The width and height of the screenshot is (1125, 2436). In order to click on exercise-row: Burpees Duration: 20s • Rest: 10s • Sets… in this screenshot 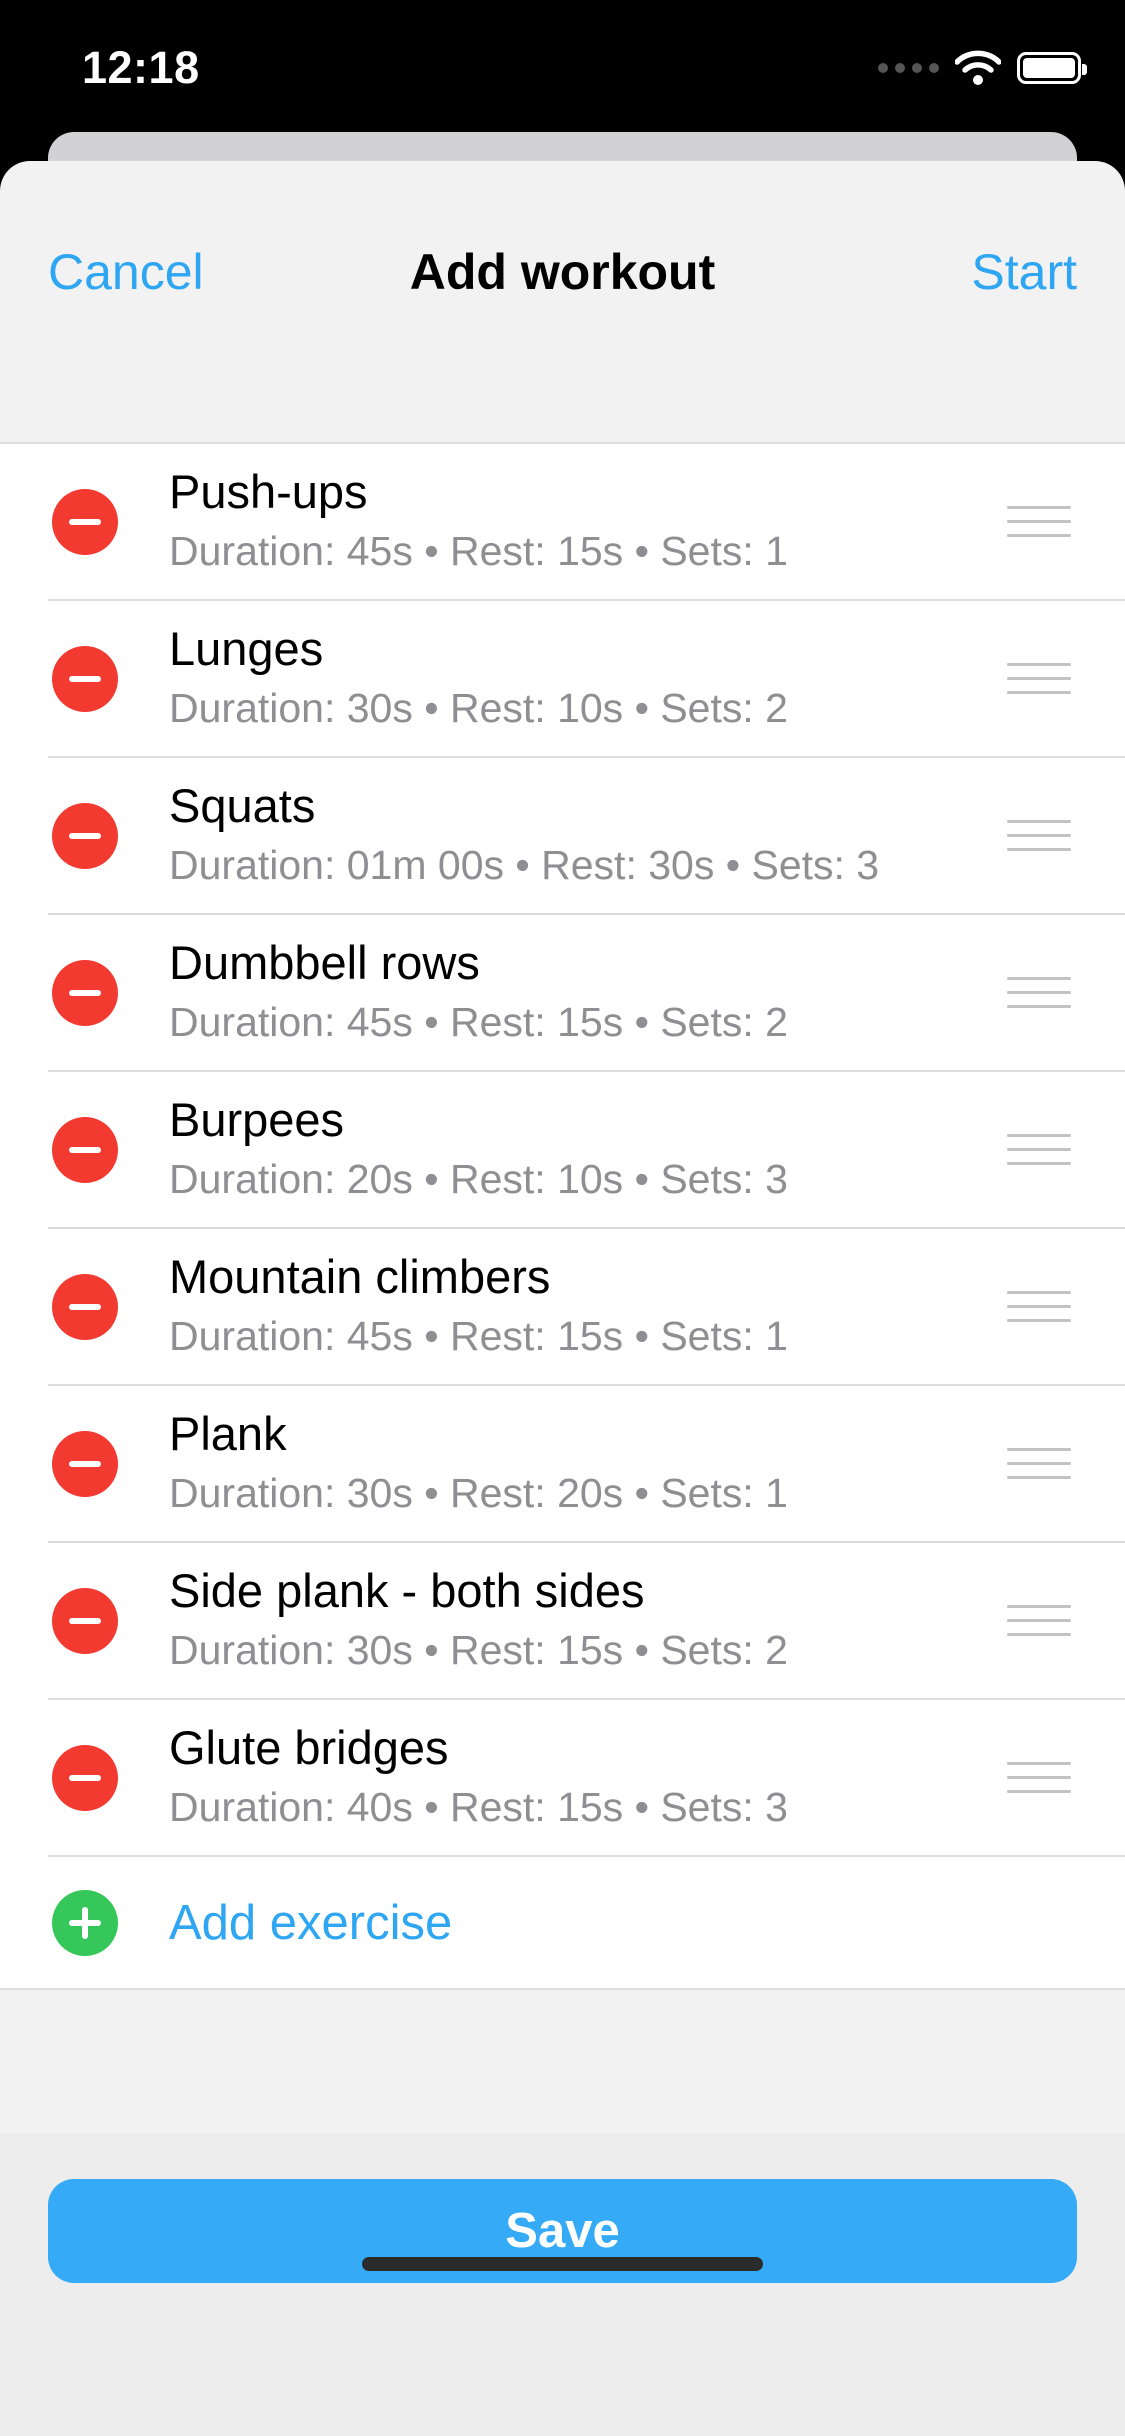, I will do `click(586, 1150)`.